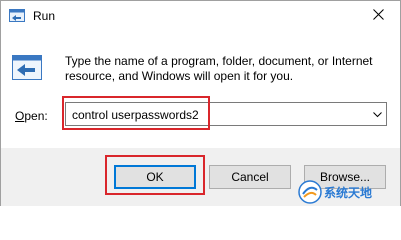 The image size is (401, 240). What do you see at coordinates (200, 16) in the screenshot?
I see `title-bar: Run` at bounding box center [200, 16].